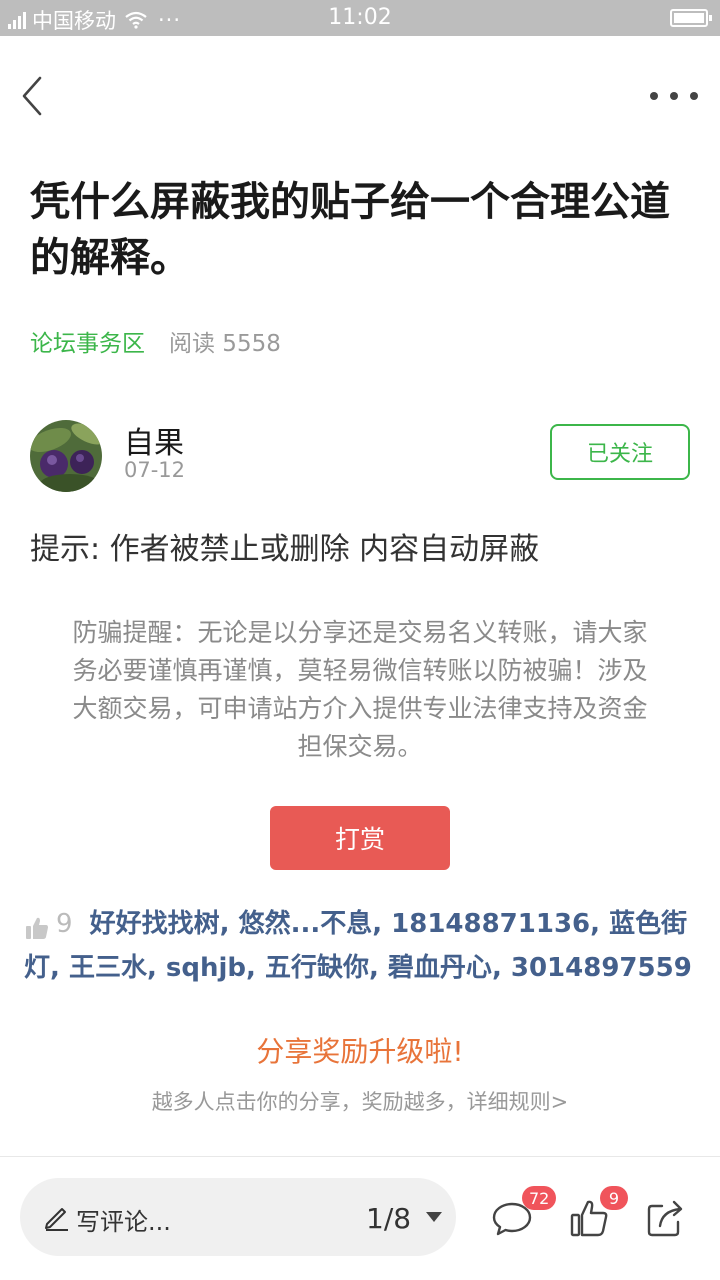  What do you see at coordinates (155, 924) in the screenshot?
I see `liker-name: 好好找找树` at bounding box center [155, 924].